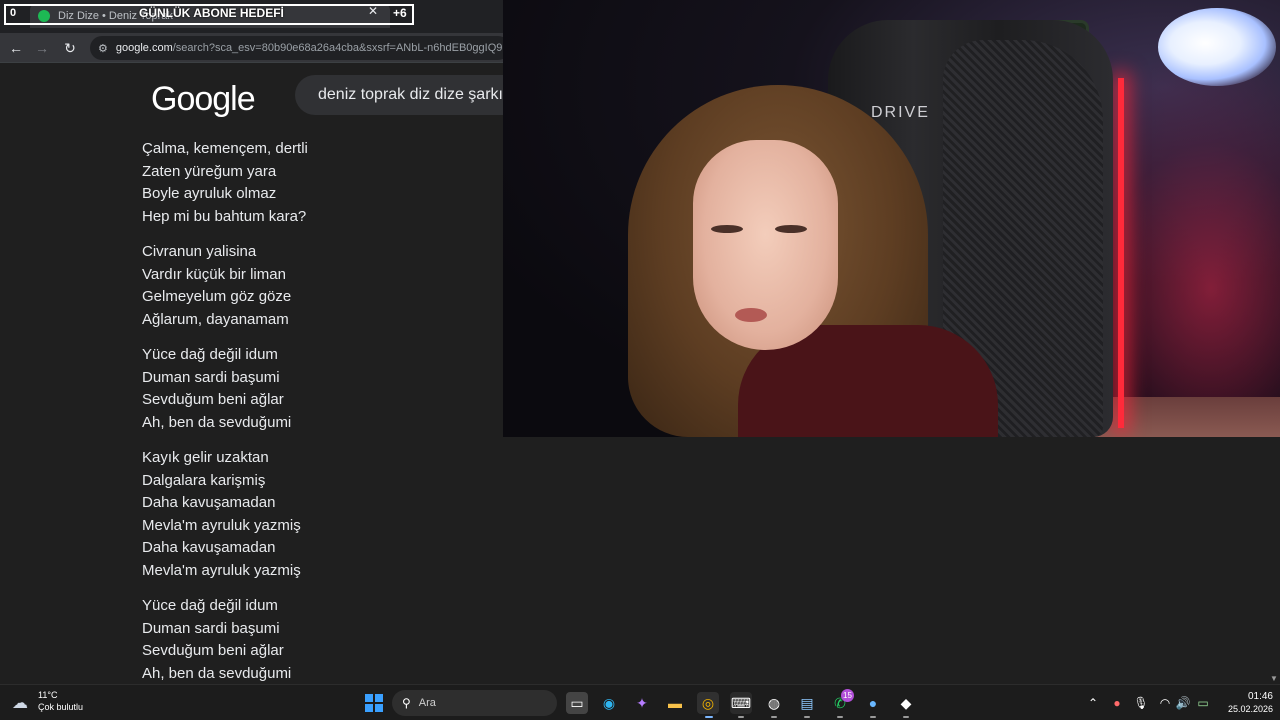  I want to click on bird-app-icon: ●, so click(873, 703).